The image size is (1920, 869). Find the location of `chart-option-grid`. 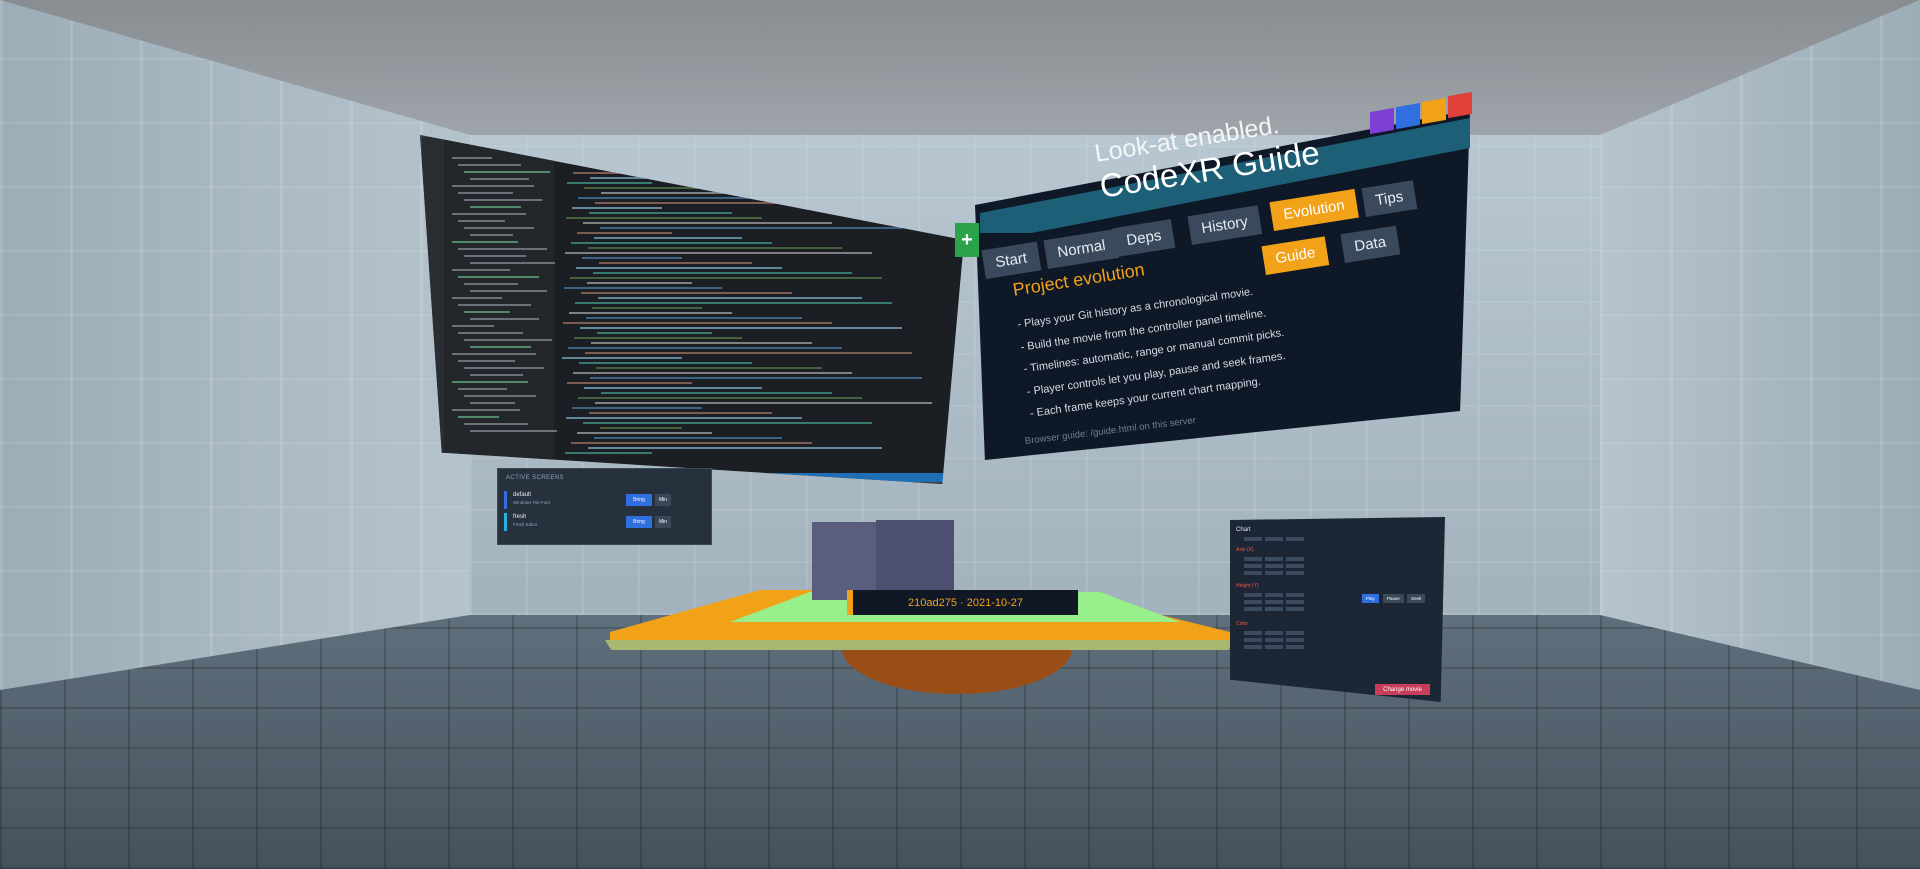

chart-option-grid is located at coordinates (1274, 539).